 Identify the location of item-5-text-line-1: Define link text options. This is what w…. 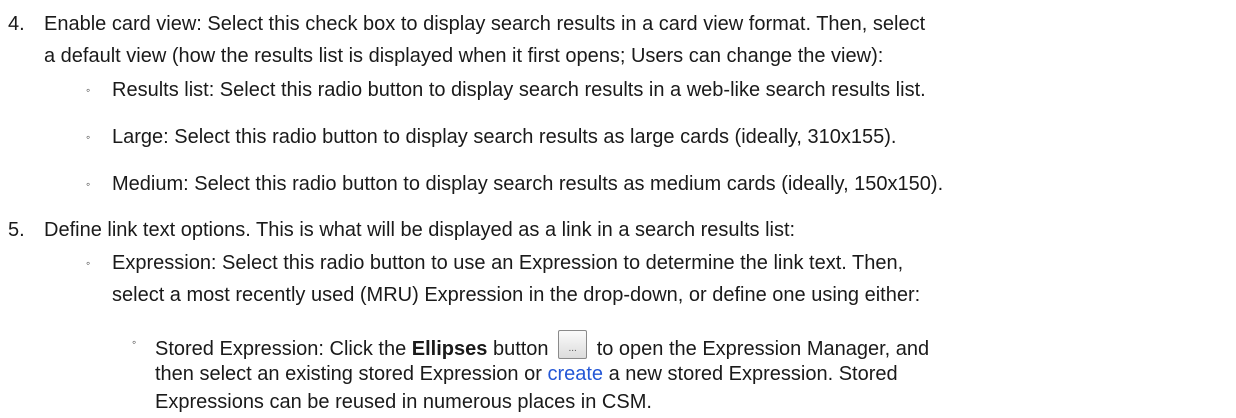
(420, 230).